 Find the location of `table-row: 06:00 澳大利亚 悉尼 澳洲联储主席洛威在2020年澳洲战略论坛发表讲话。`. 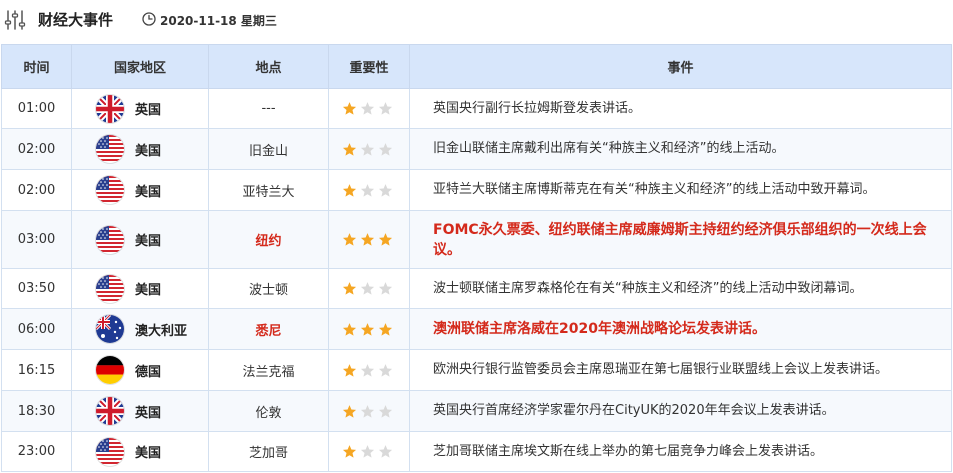

table-row: 06:00 澳大利亚 悉尼 澳洲联储主席洛威在2020年澳洲战略论坛发表讲话。 is located at coordinates (476, 329).